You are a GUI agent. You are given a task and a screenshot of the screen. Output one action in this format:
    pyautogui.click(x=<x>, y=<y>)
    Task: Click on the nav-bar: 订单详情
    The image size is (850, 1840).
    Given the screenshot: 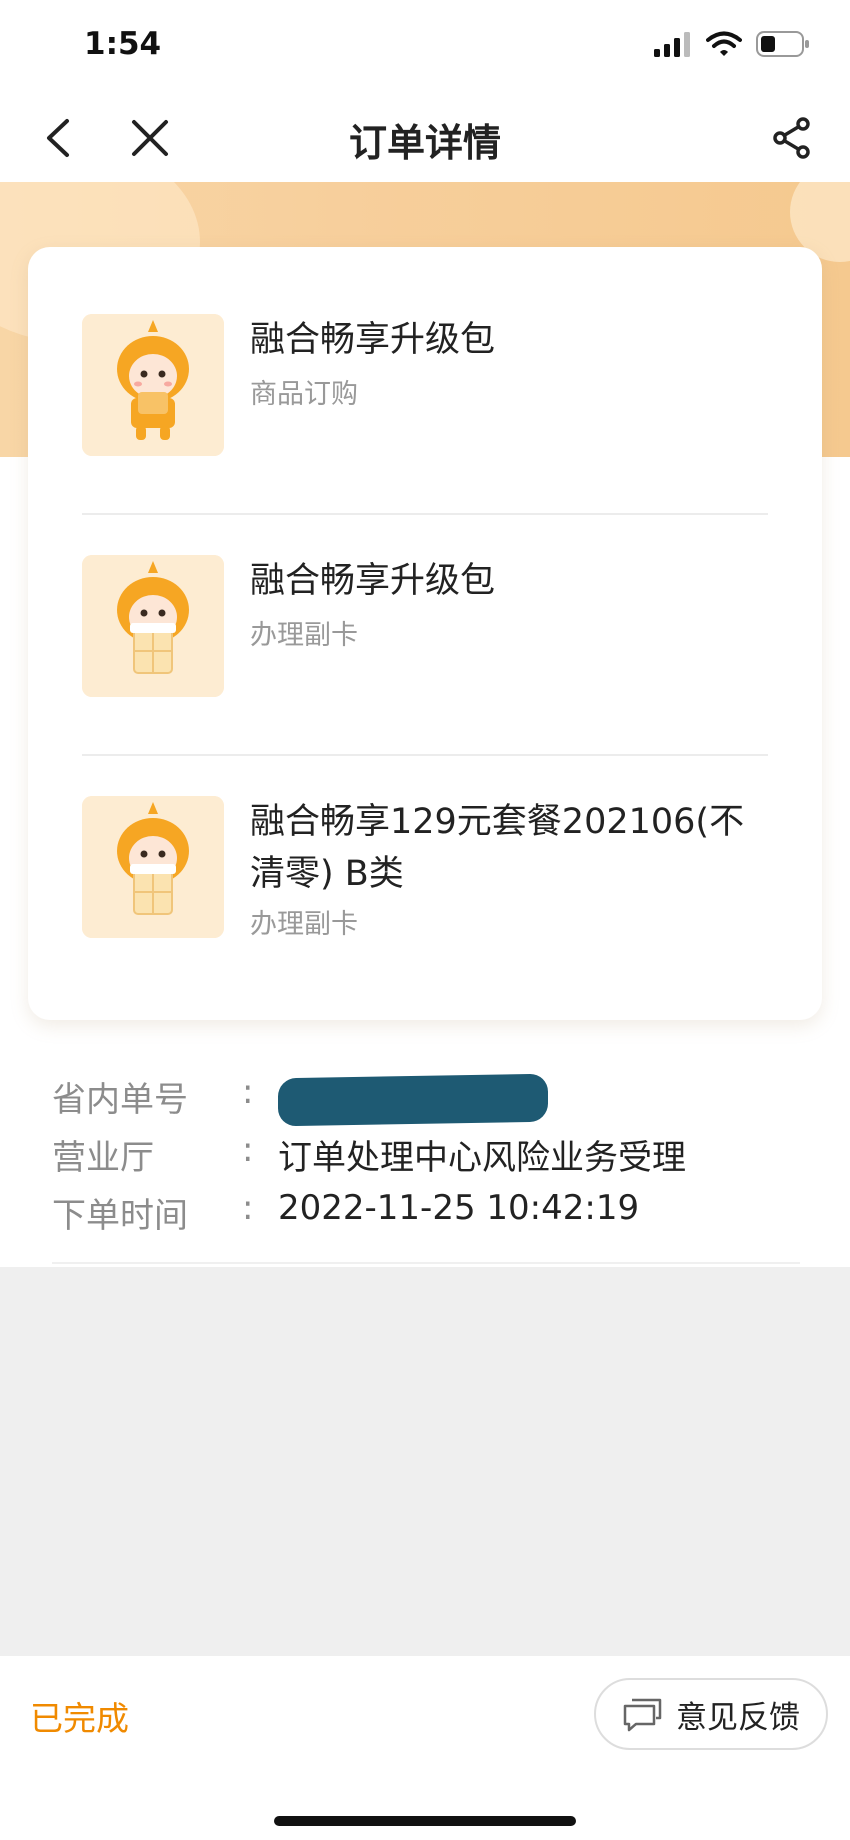 What is the action you would take?
    pyautogui.click(x=425, y=137)
    